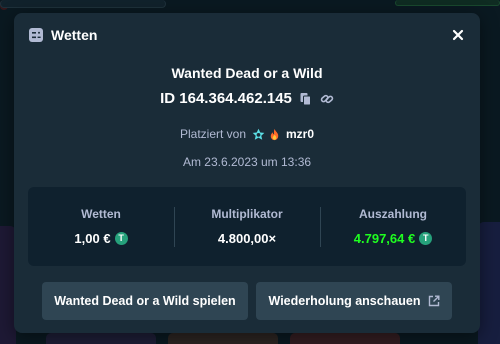 The image size is (500, 344). I want to click on modal-title: Wetten, so click(74, 35).